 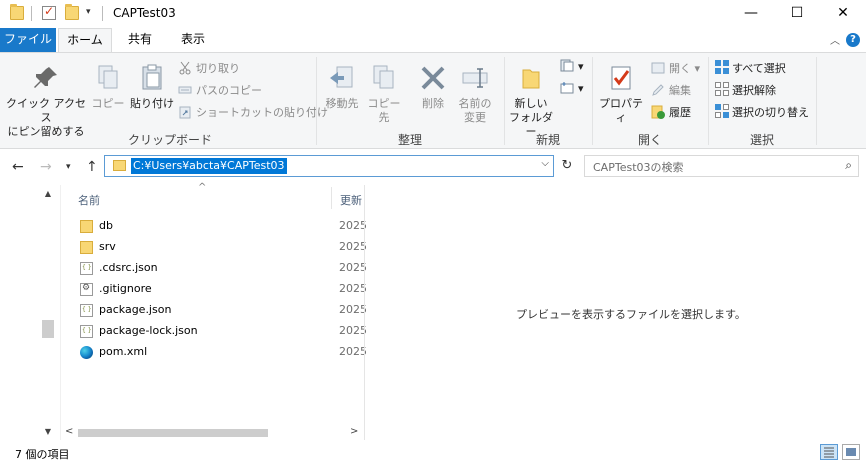 I want to click on scroll-left-icon: <, so click(x=69, y=431).